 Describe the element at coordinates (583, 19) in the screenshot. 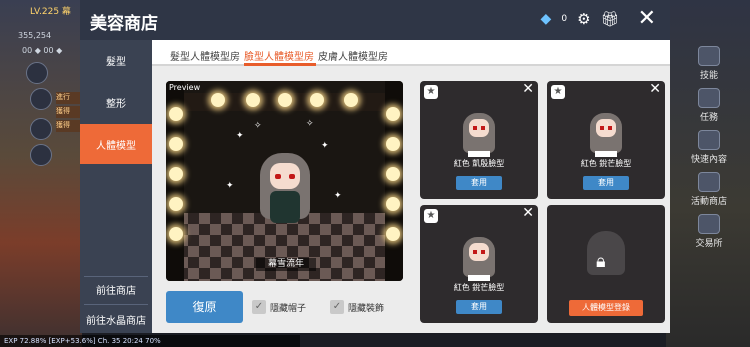

I see `mannequin-add-icon: ⚙` at that location.